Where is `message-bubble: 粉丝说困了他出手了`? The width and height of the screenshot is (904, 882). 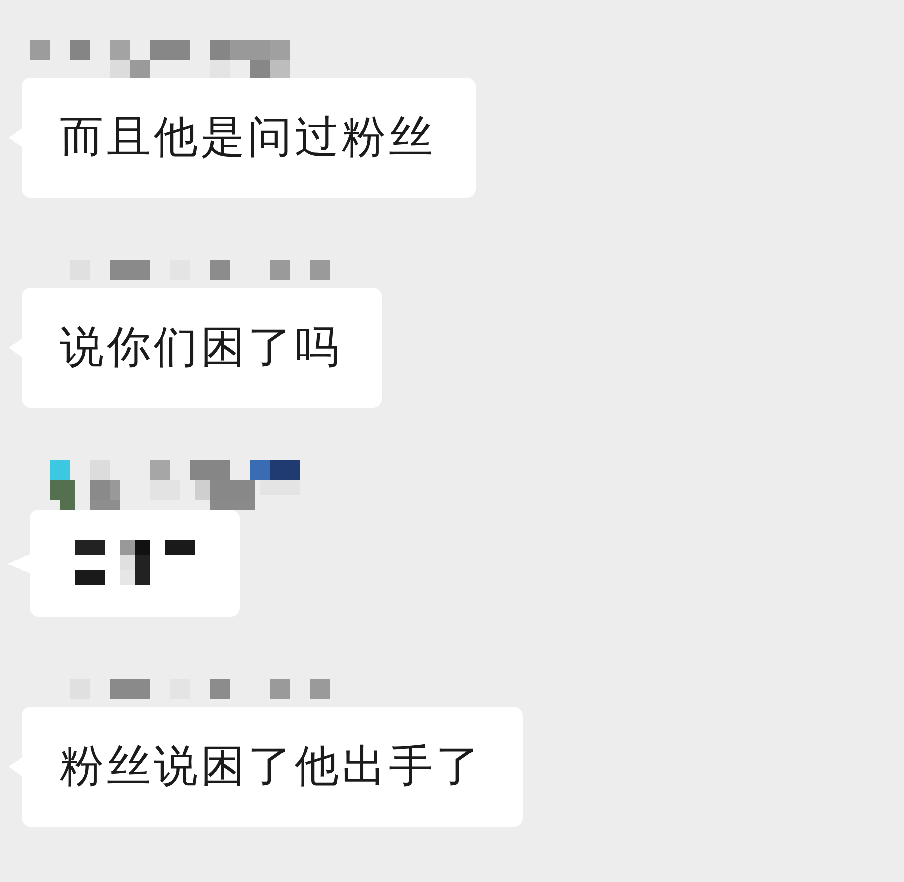 message-bubble: 粉丝说困了他出手了 is located at coordinates (266, 767).